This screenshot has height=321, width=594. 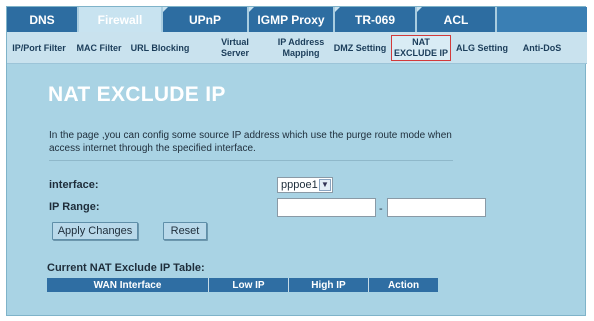 I want to click on tab-igmp-proxy: IGMP Proxy, so click(x=292, y=19).